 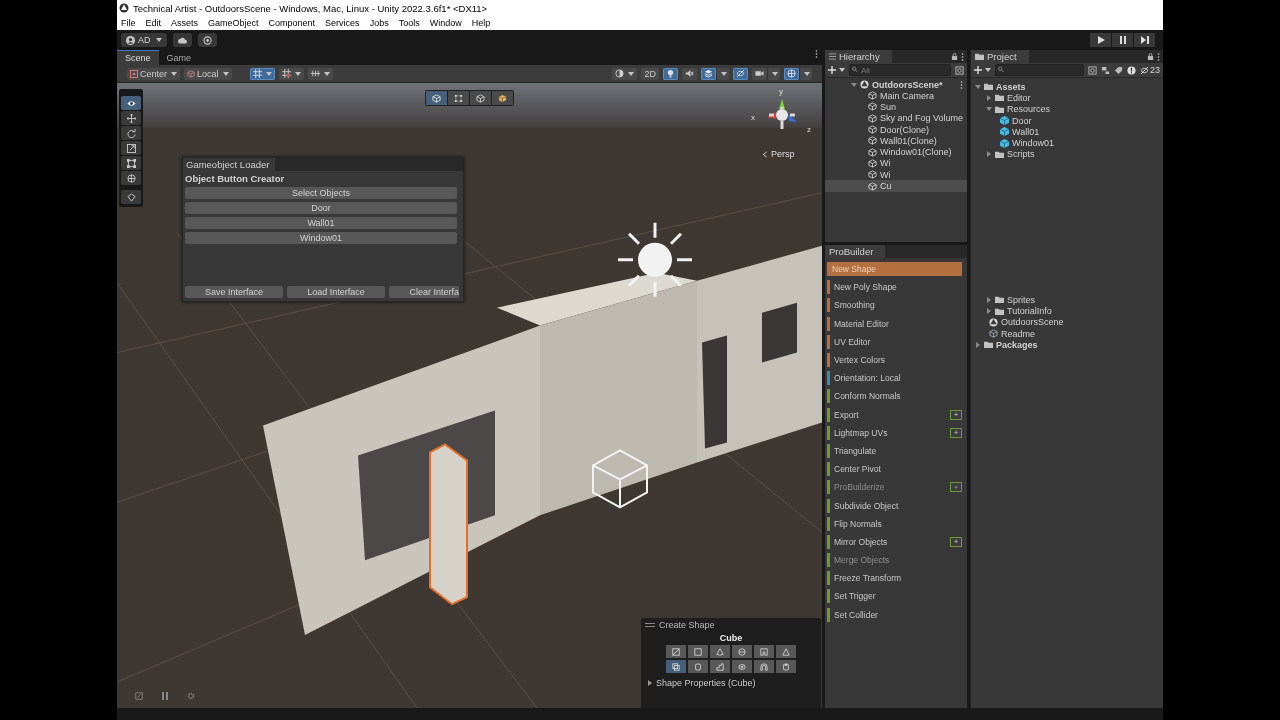 What do you see at coordinates (424, 292) in the screenshot?
I see `interface-button: Clear Interfa` at bounding box center [424, 292].